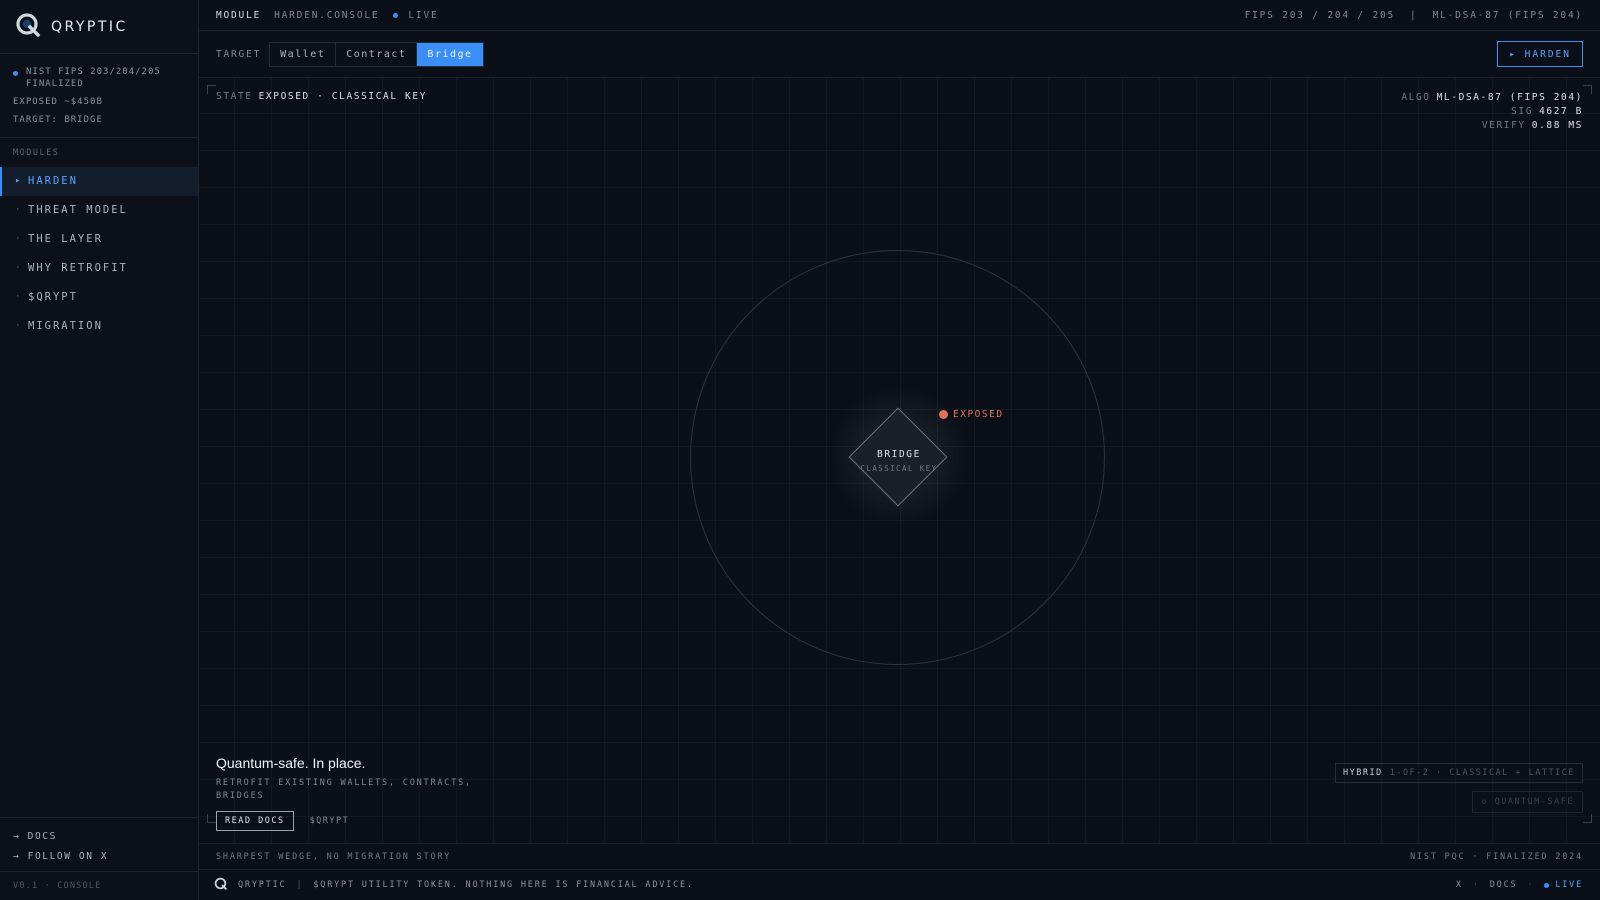  What do you see at coordinates (1527, 802) in the screenshot?
I see `quantum-safe-badge: ◇ QUANTUM-SAFE` at bounding box center [1527, 802].